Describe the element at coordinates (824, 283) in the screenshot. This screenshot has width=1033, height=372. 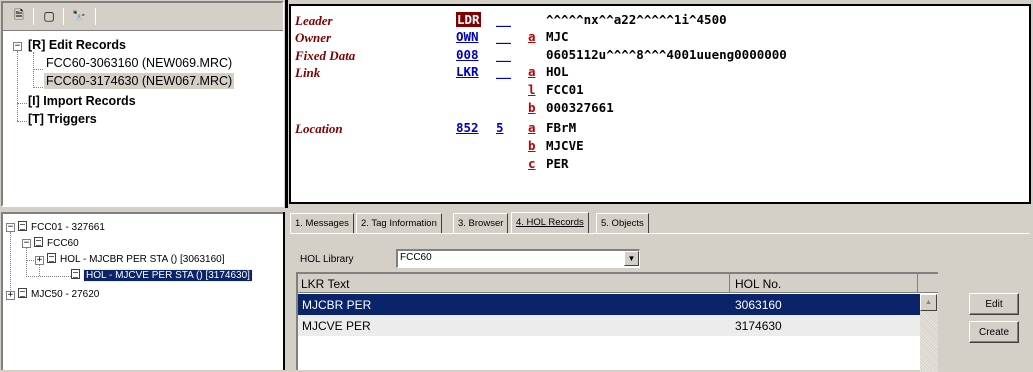
I see `col-hol-no: HOL No.` at that location.